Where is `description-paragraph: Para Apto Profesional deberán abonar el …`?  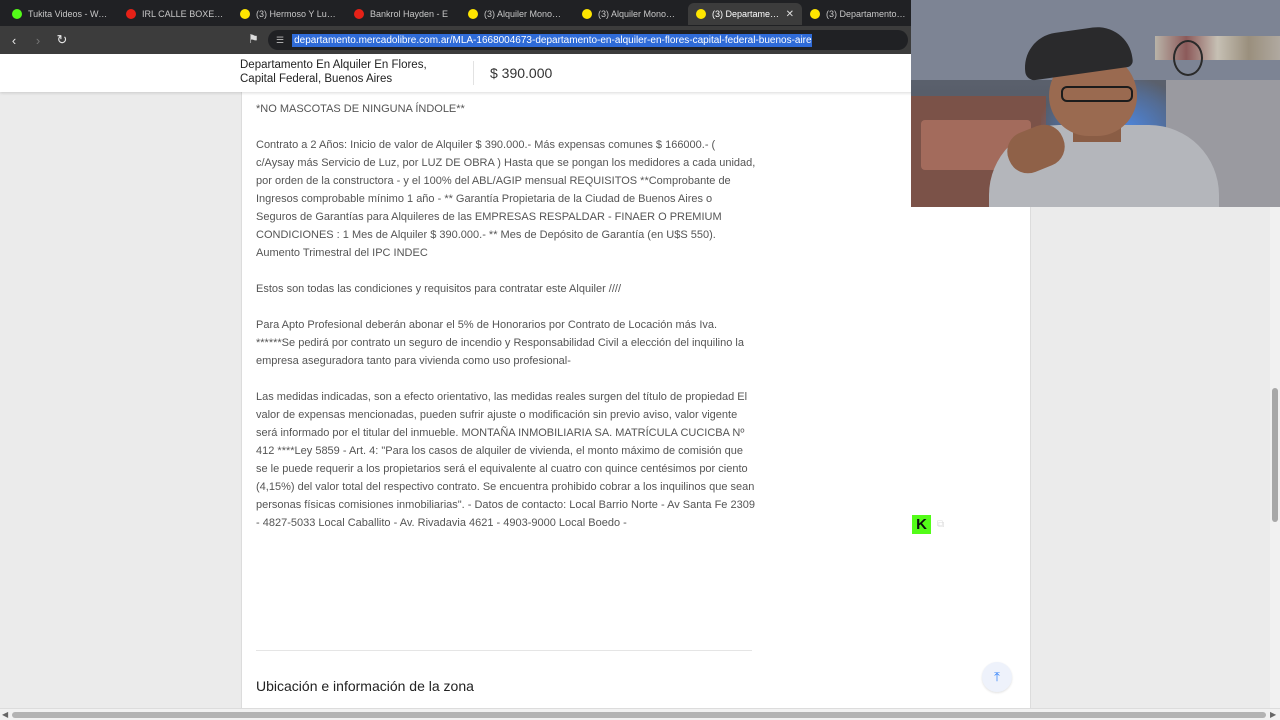
description-paragraph: Para Apto Profesional deberán abonar el … is located at coordinates (487, 325).